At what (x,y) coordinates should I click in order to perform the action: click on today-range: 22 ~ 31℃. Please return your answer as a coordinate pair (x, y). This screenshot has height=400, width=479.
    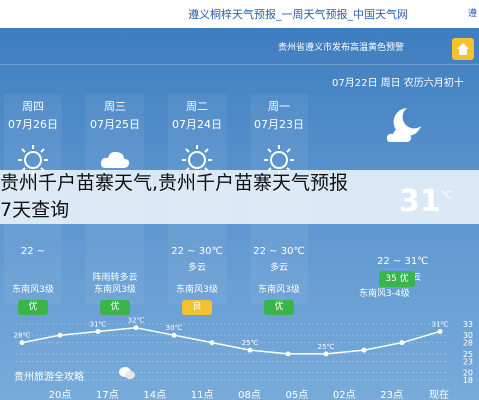
    Looking at the image, I should click on (403, 261).